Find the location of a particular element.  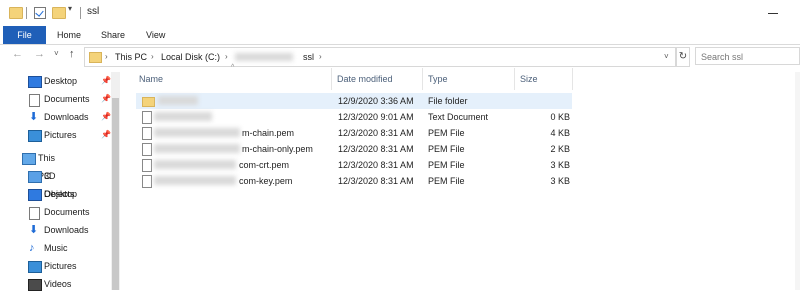

pictures-icon is located at coordinates (35, 136).